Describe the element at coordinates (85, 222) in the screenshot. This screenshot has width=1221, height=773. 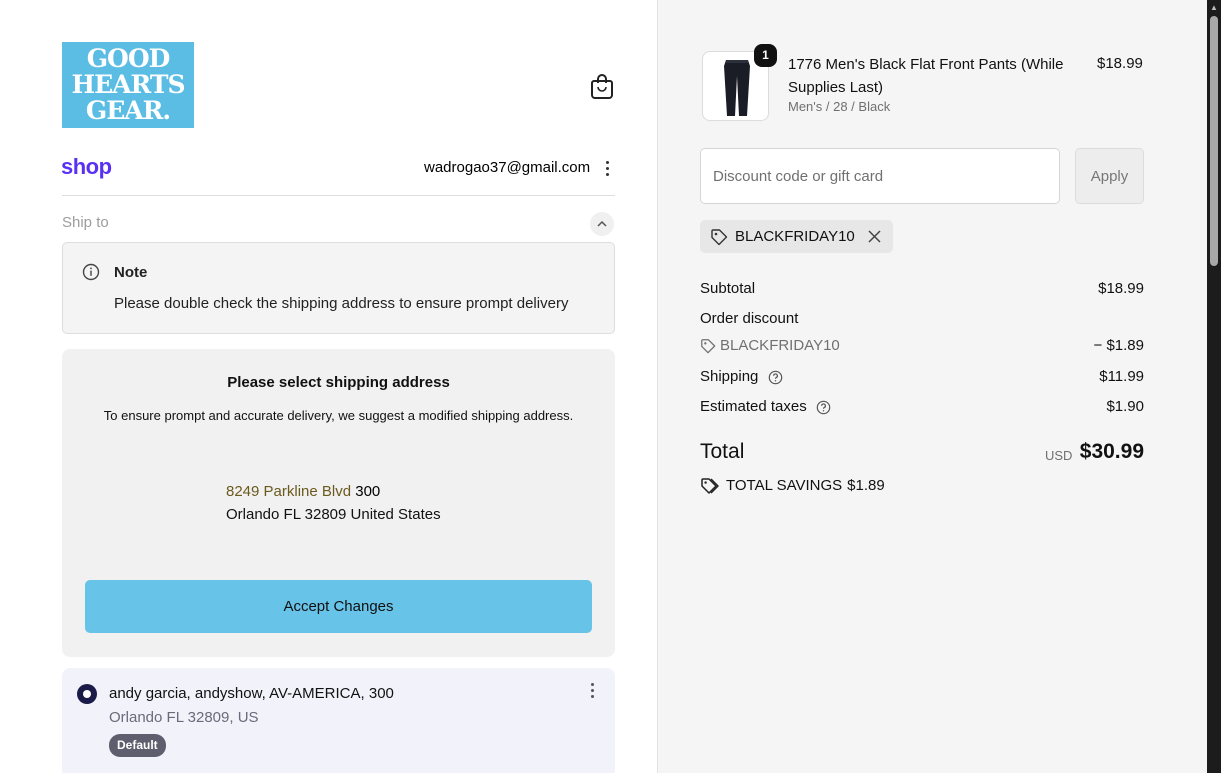
I see `ship-to-heading: Ship to` at that location.